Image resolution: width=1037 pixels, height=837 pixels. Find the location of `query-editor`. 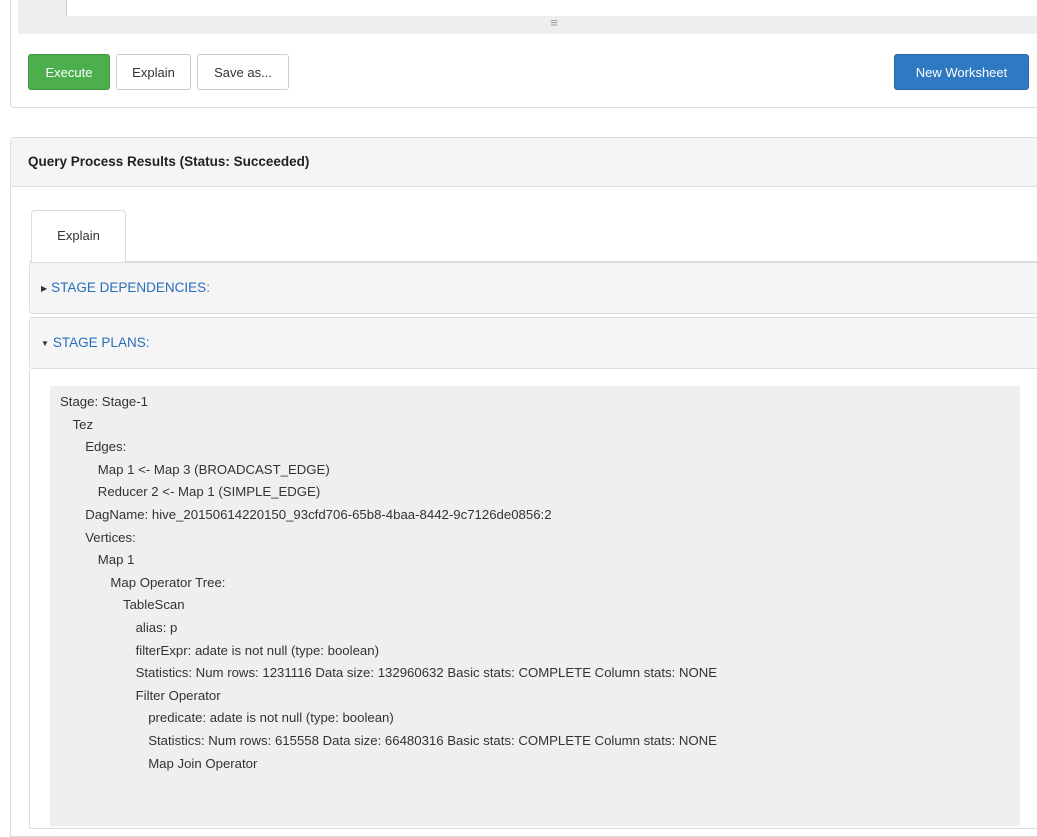

query-editor is located at coordinates (552, 8).